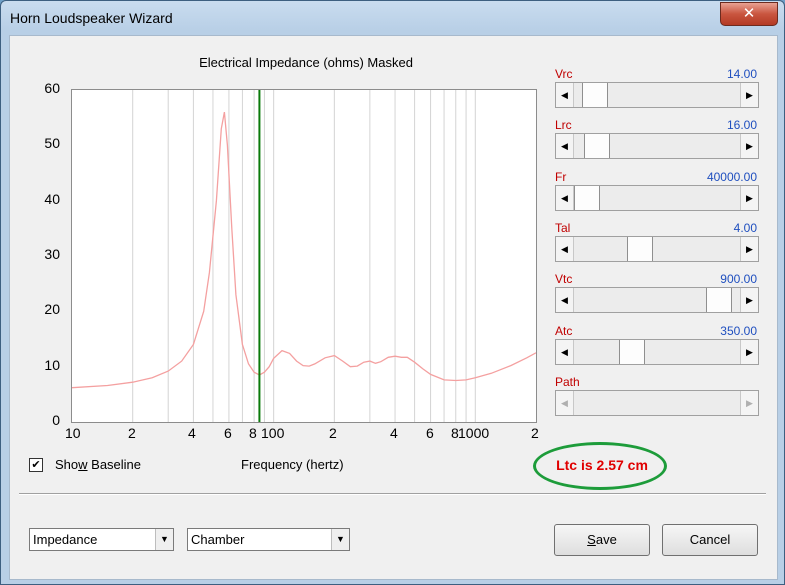 The height and width of the screenshot is (585, 785). I want to click on show-baseline-label: Show Baseline, so click(98, 464).